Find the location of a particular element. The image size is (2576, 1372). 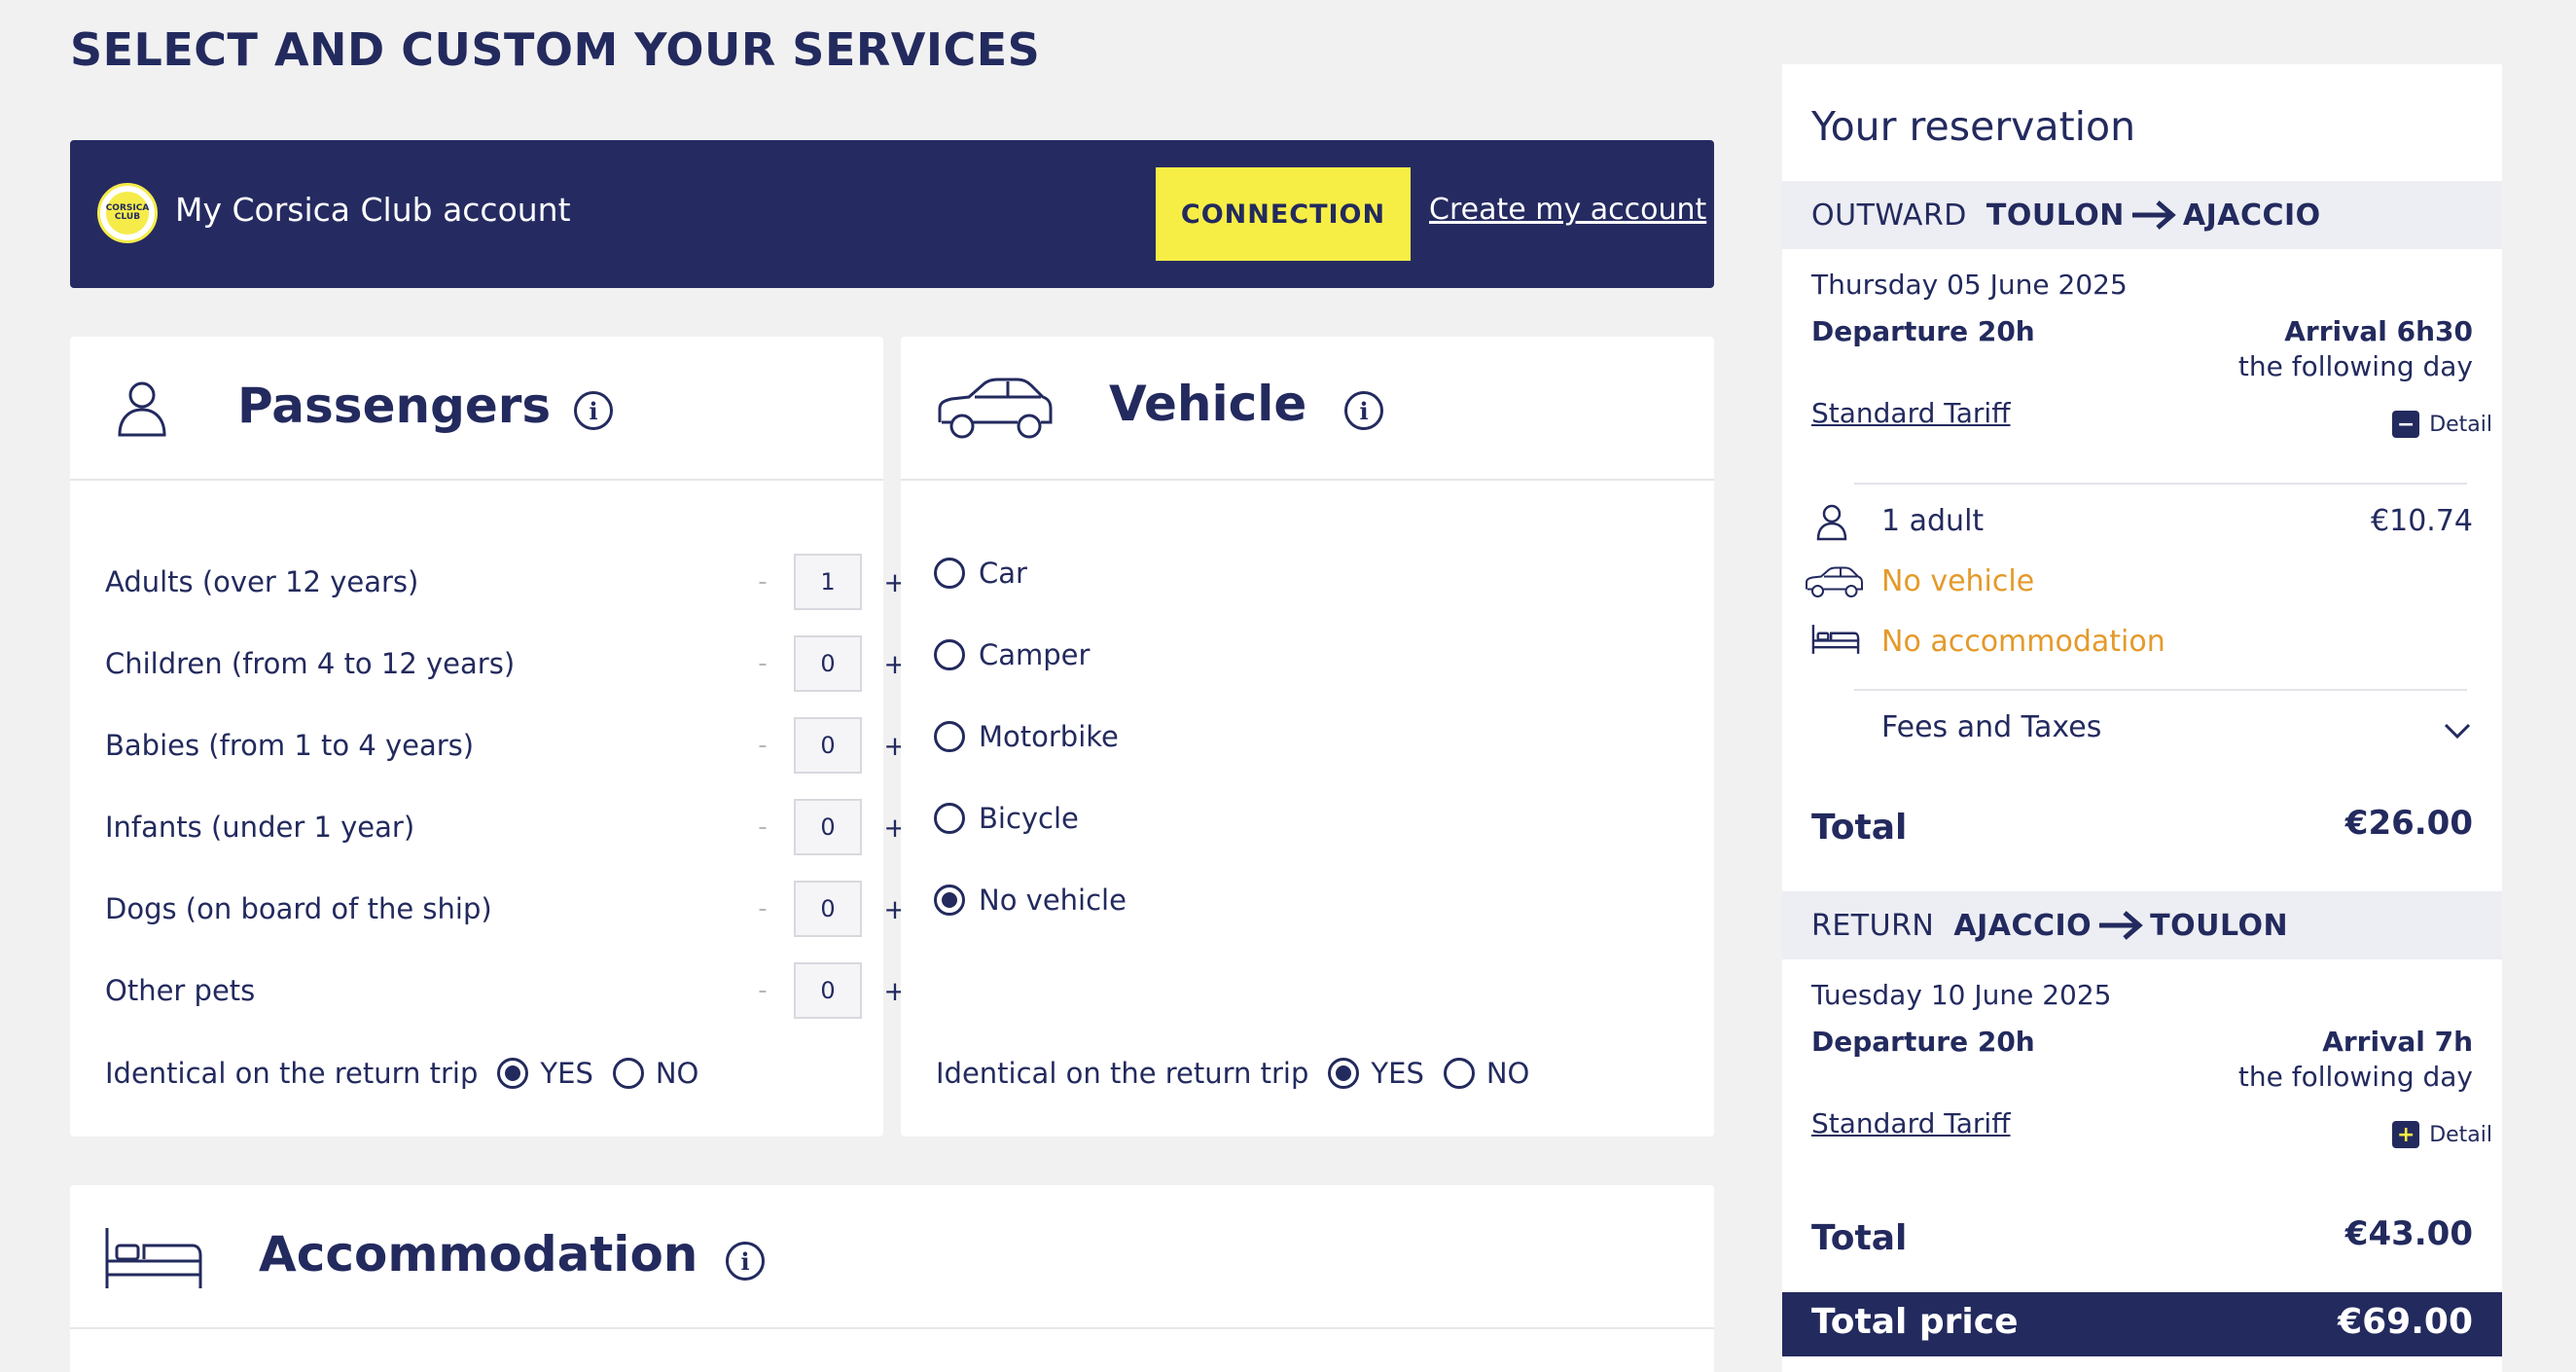

connection-button: CONNECTION is located at coordinates (1283, 214).